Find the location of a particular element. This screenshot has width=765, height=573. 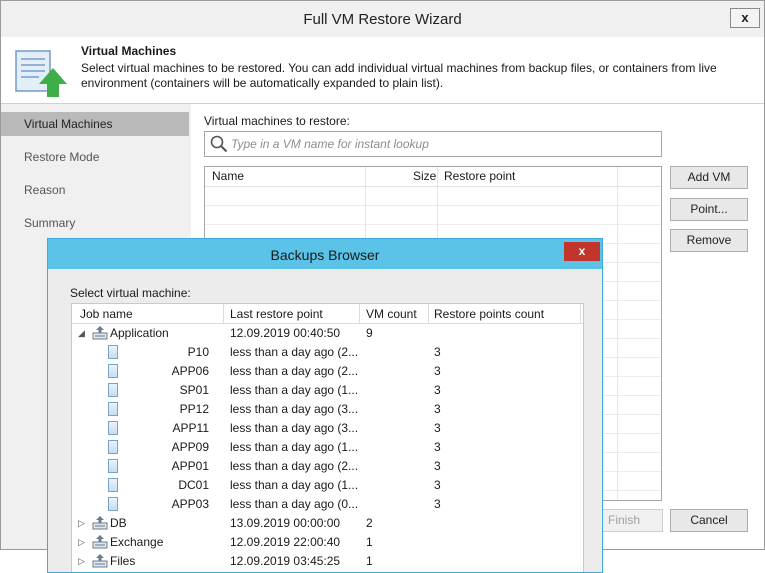

step-restore-mode: Restore Mode is located at coordinates (96, 157).